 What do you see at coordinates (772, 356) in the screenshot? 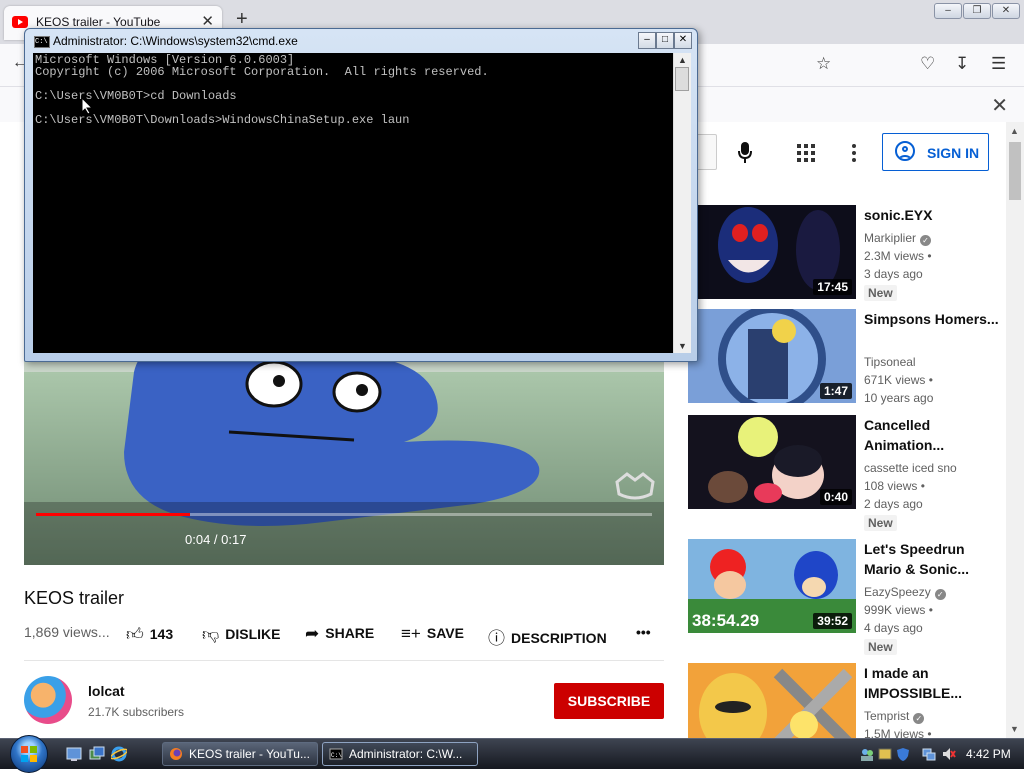
I see `video-thumbnail: 1:47` at bounding box center [772, 356].